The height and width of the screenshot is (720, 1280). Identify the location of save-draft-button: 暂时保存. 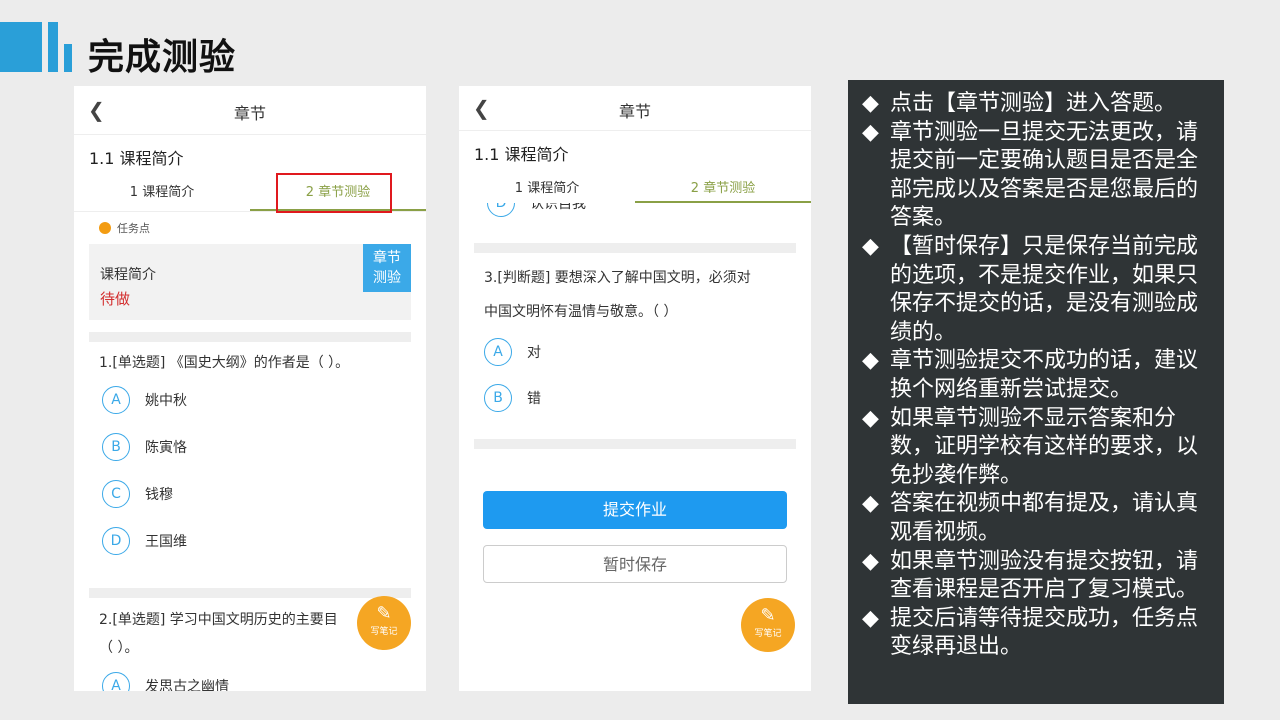
(635, 564).